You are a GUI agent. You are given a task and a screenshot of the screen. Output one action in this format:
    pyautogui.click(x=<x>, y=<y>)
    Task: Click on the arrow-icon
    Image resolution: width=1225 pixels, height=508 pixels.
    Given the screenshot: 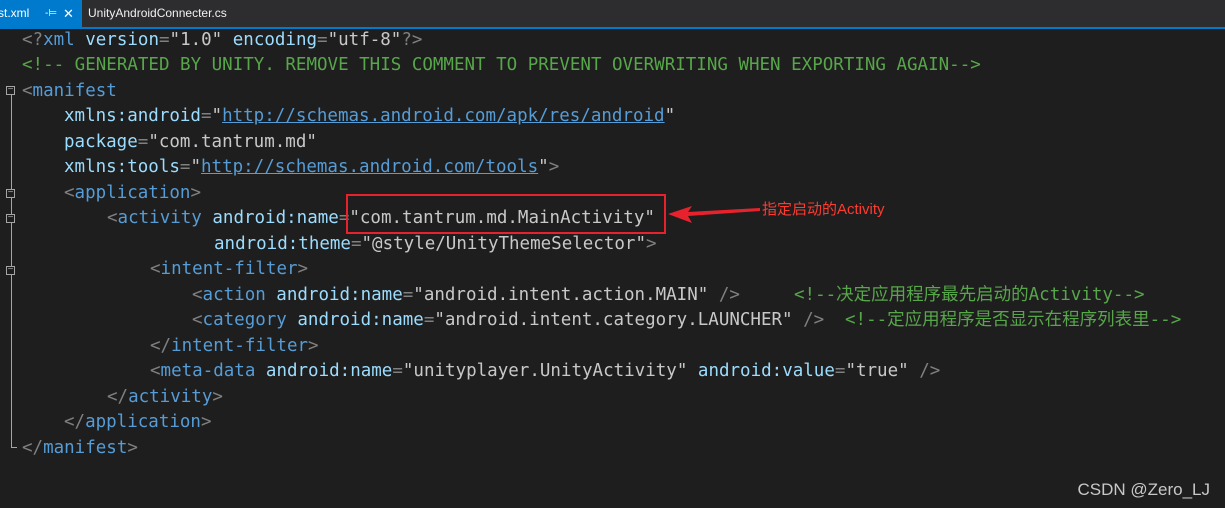 What is the action you would take?
    pyautogui.click(x=714, y=214)
    